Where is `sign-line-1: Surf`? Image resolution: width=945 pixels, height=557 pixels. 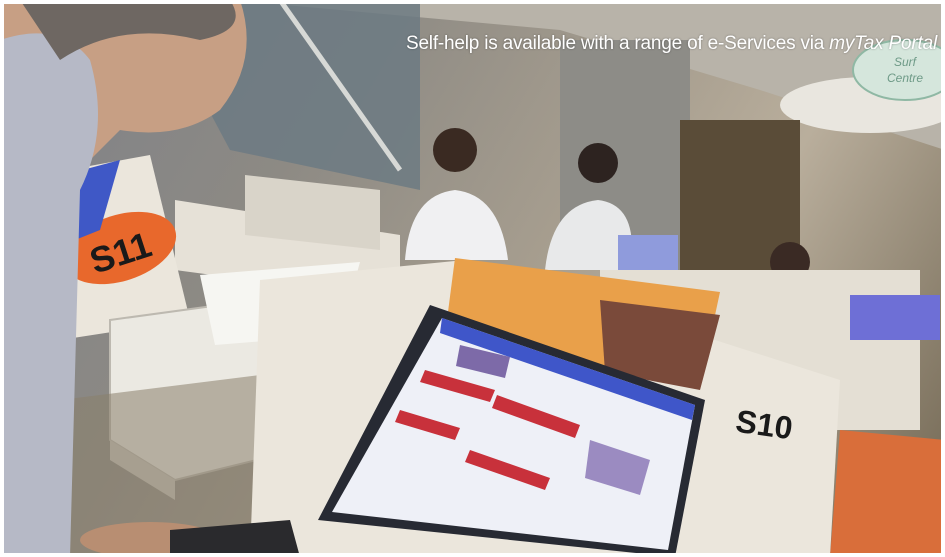 sign-line-1: Surf is located at coordinates (906, 62).